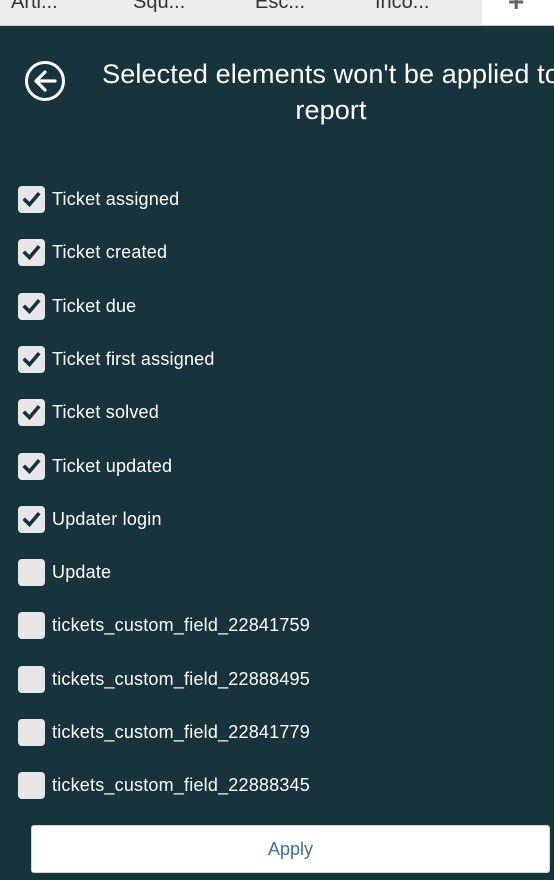 The image size is (554, 880). I want to click on apply-button-label: Apply, so click(290, 848).